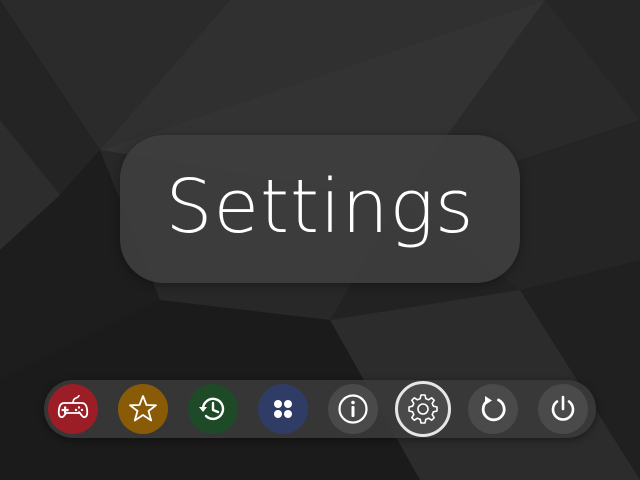  I want to click on history-icon, so click(212, 409).